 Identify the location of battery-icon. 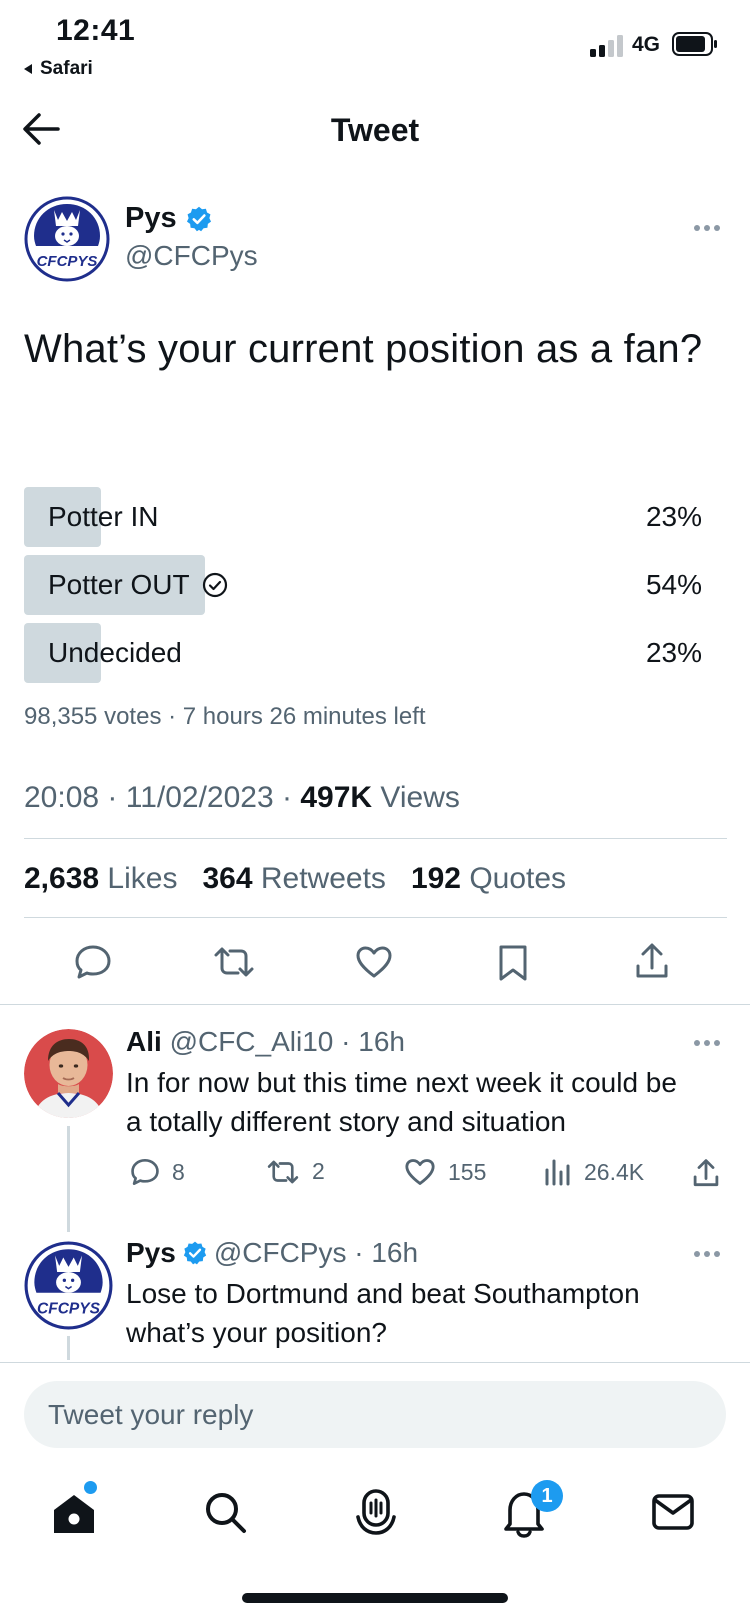
(695, 44).